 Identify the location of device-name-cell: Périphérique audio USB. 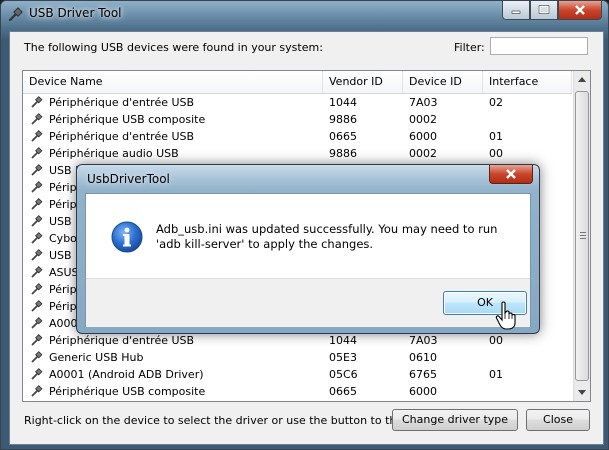
(176, 153).